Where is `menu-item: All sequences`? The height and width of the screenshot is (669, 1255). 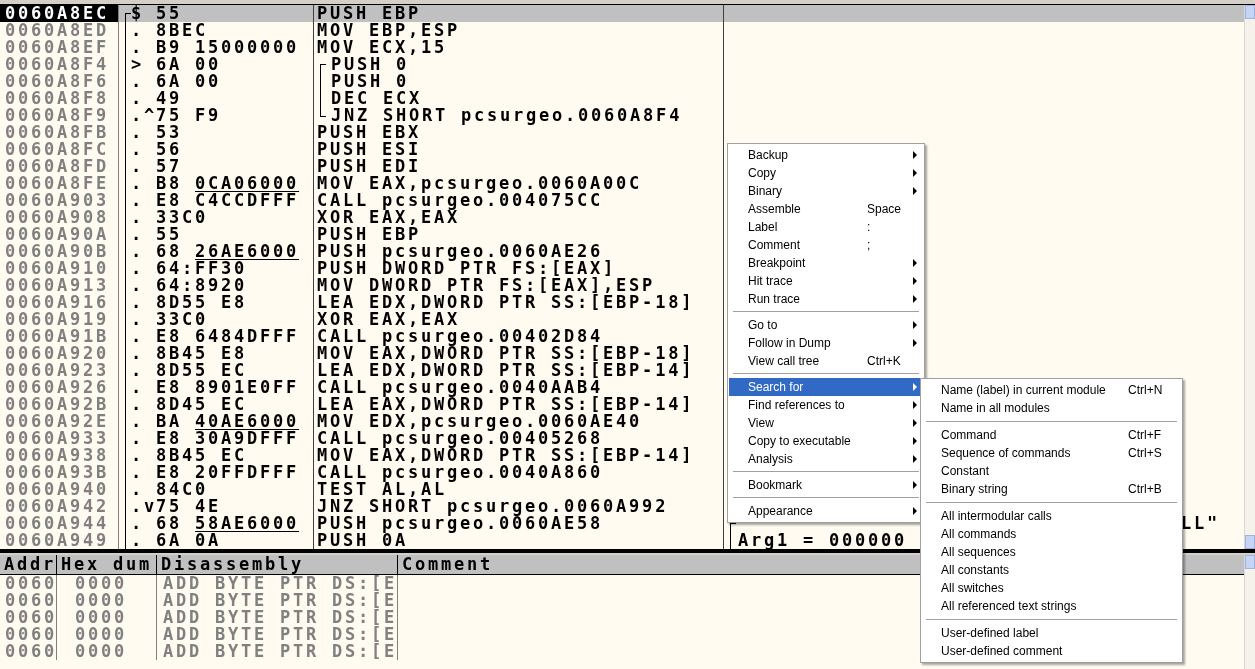 menu-item: All sequences is located at coordinates (1051, 552).